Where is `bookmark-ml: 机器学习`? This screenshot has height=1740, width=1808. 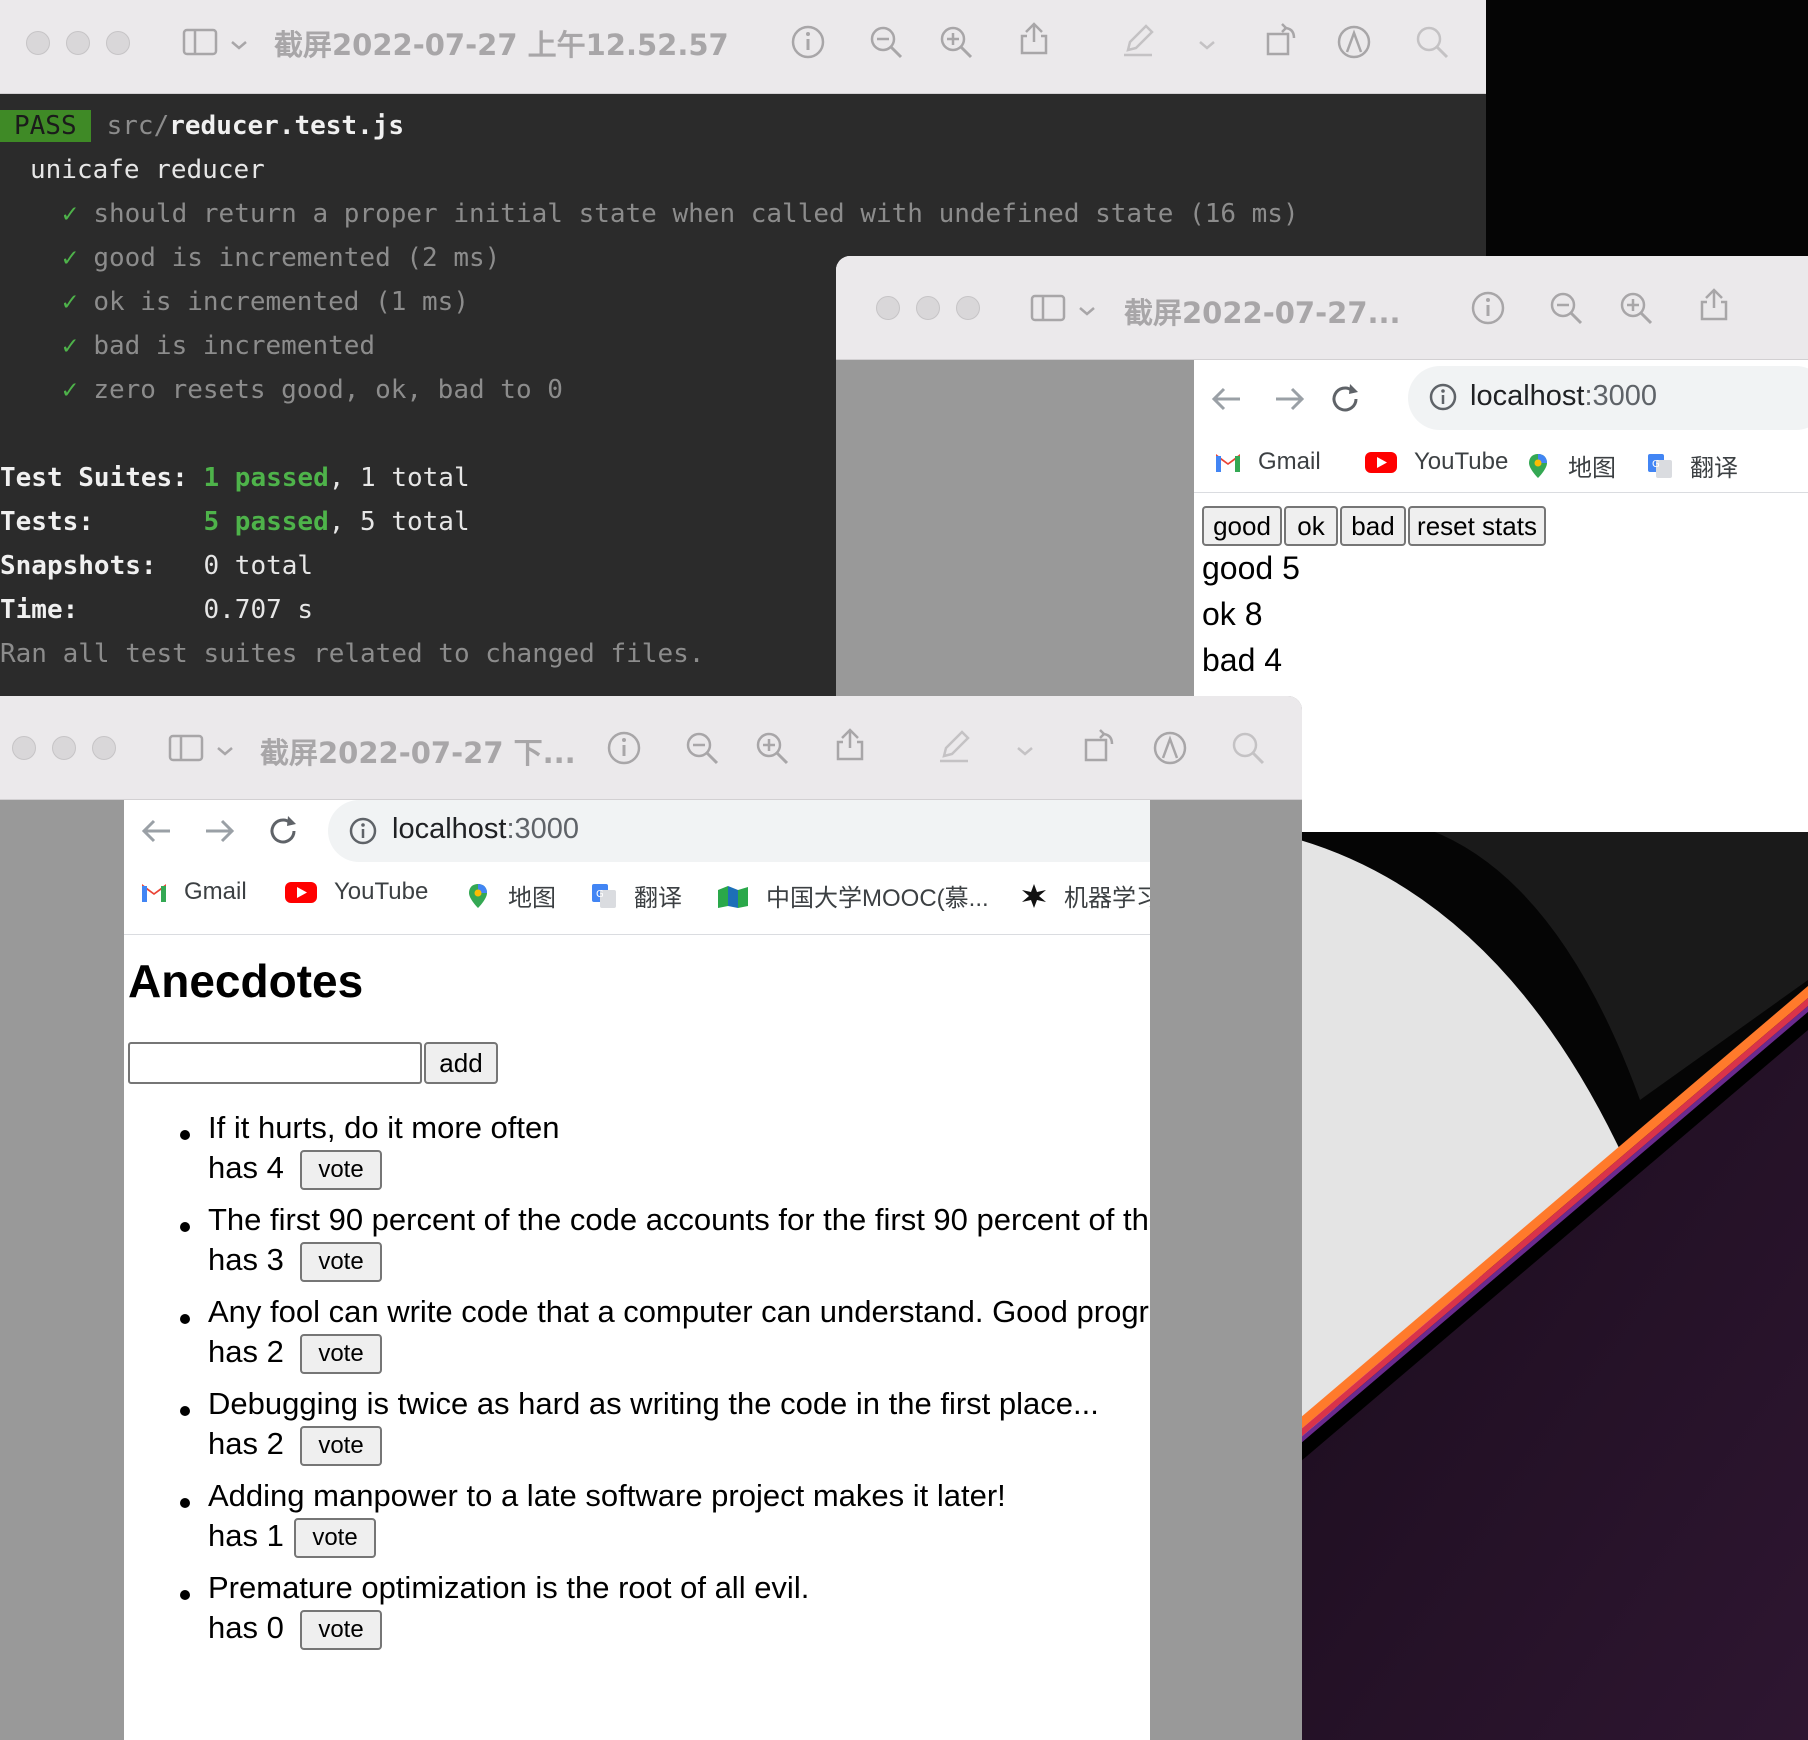 bookmark-ml: 机器学习 is located at coordinates (1085, 895).